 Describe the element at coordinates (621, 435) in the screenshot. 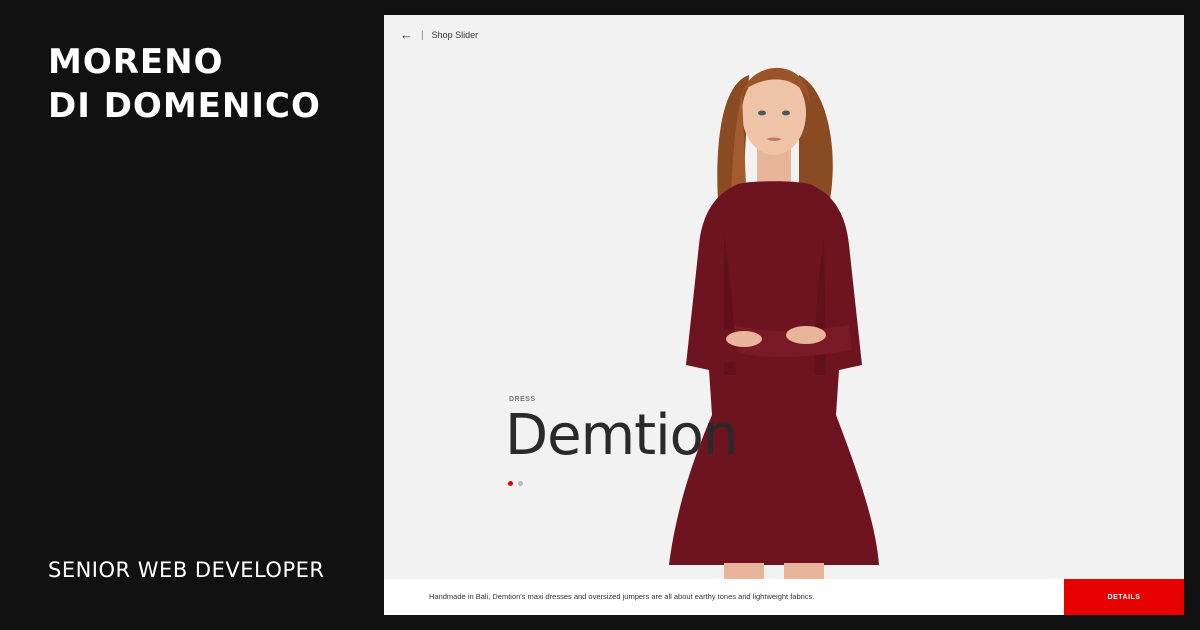

I see `product-name: Demtion` at that location.